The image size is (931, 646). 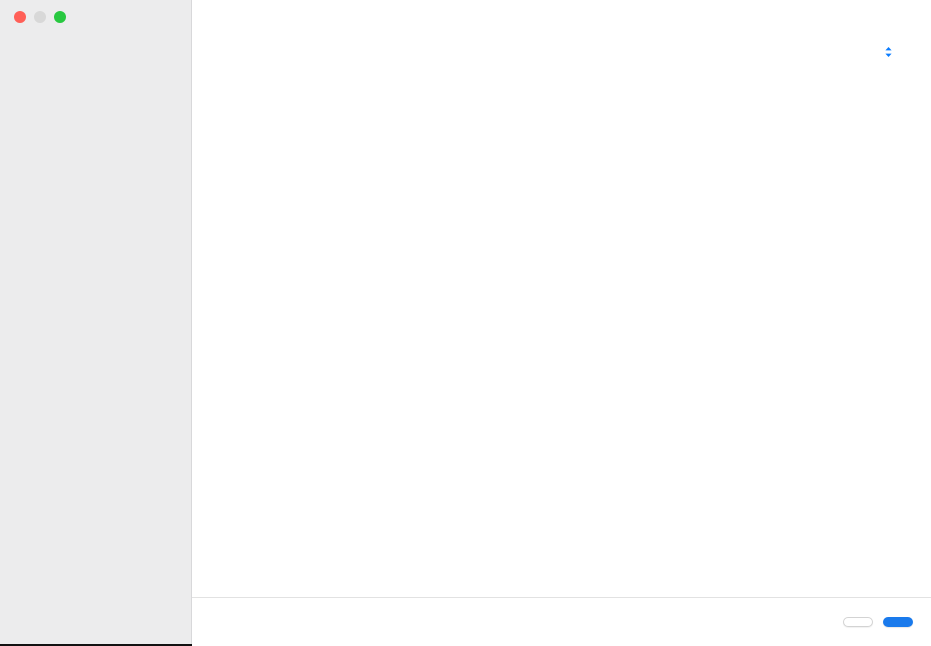 What do you see at coordinates (20, 17) in the screenshot?
I see `close-window-button` at bounding box center [20, 17].